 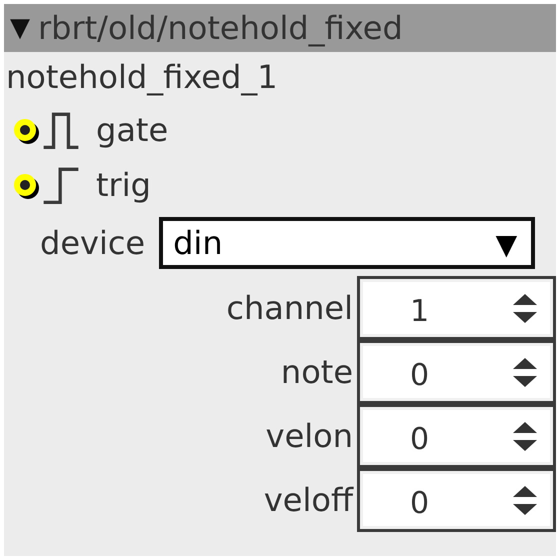 What do you see at coordinates (309, 436) in the screenshot?
I see `spinner-label: velon` at bounding box center [309, 436].